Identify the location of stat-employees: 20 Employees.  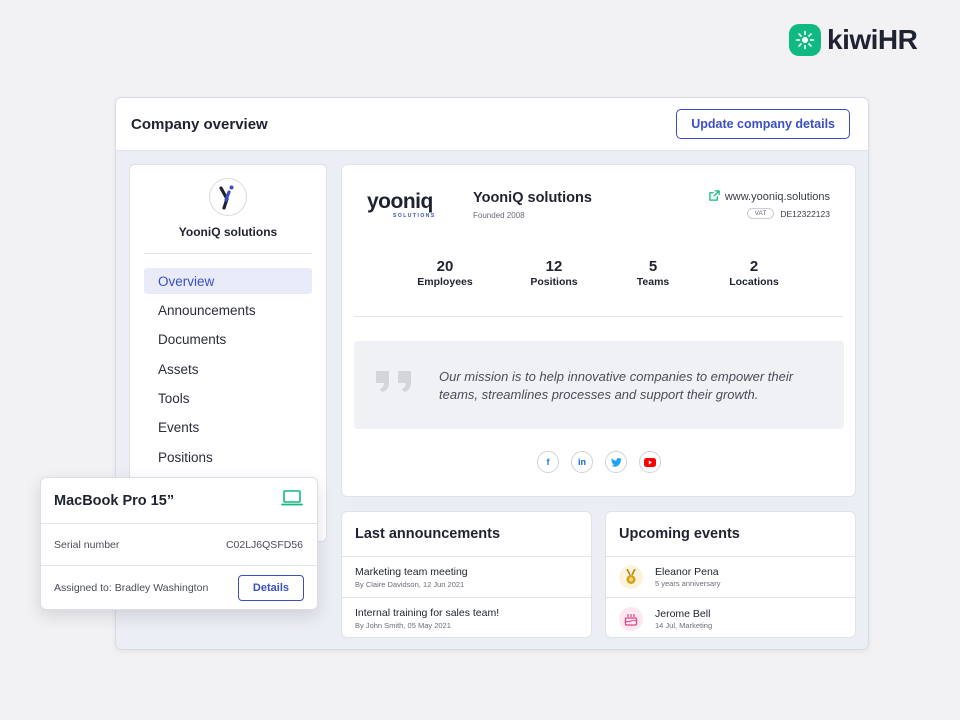
(445, 273).